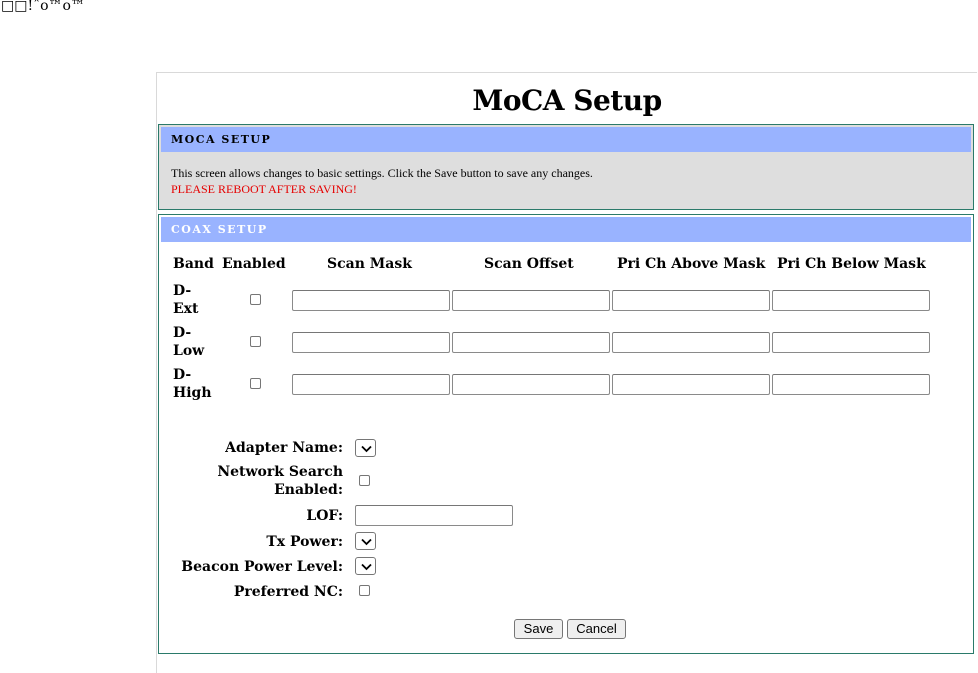  What do you see at coordinates (538, 629) in the screenshot?
I see `save-button: Save` at bounding box center [538, 629].